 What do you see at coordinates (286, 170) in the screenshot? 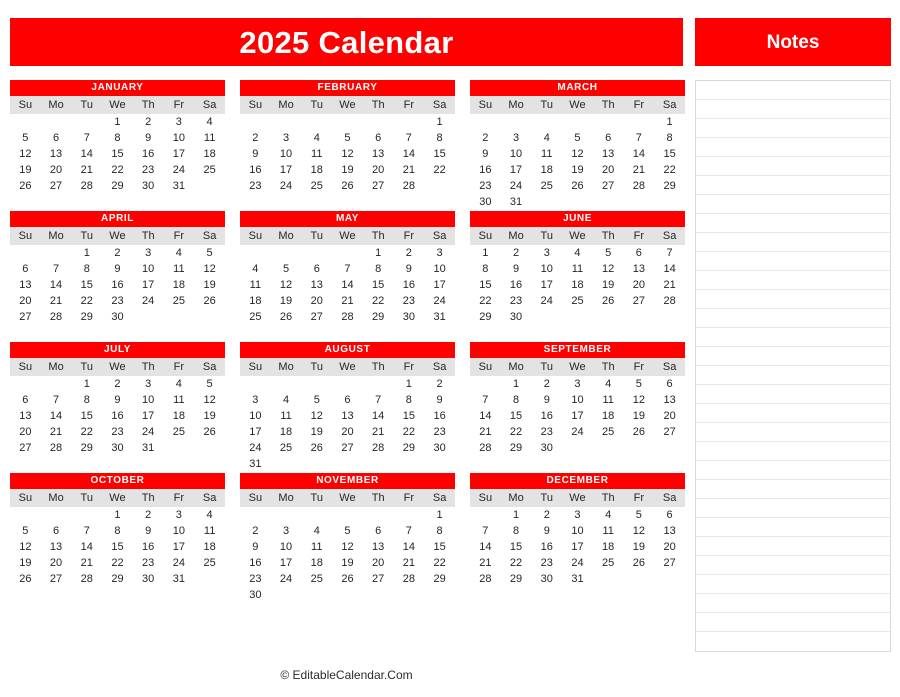
I see `day-cell: 17` at bounding box center [286, 170].